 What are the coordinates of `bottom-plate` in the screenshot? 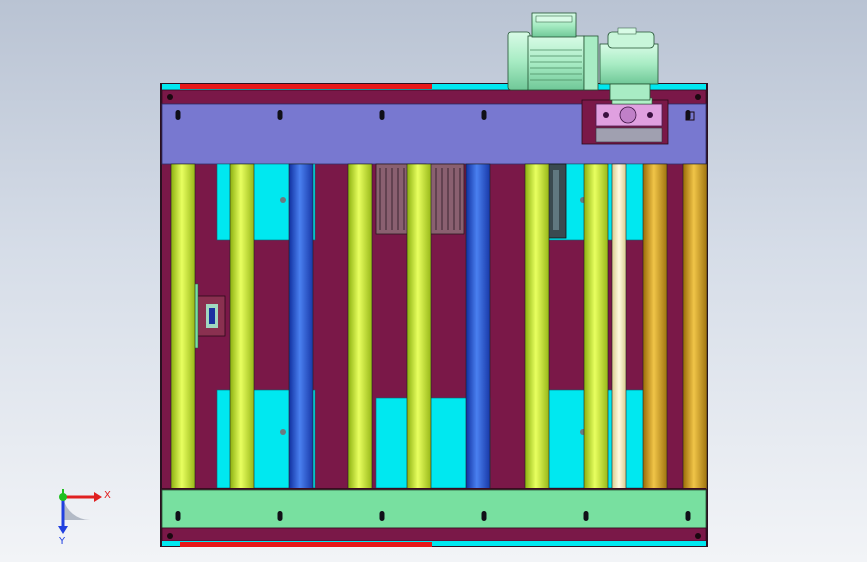 It's located at (434, 509).